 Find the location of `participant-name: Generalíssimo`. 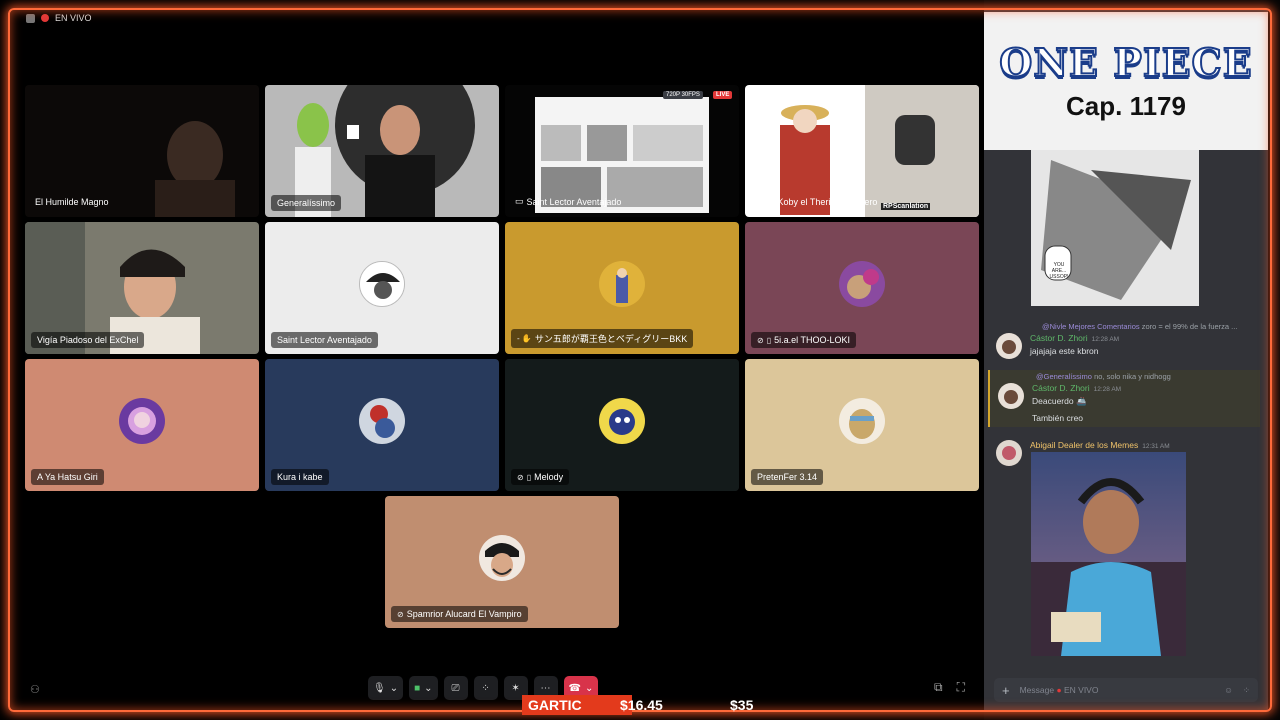

participant-name: Generalíssimo is located at coordinates (306, 203).